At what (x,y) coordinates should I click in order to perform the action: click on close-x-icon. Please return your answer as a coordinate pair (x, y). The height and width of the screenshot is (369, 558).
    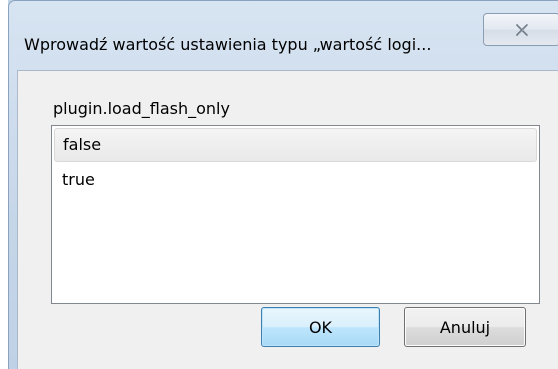
    Looking at the image, I should click on (522, 30).